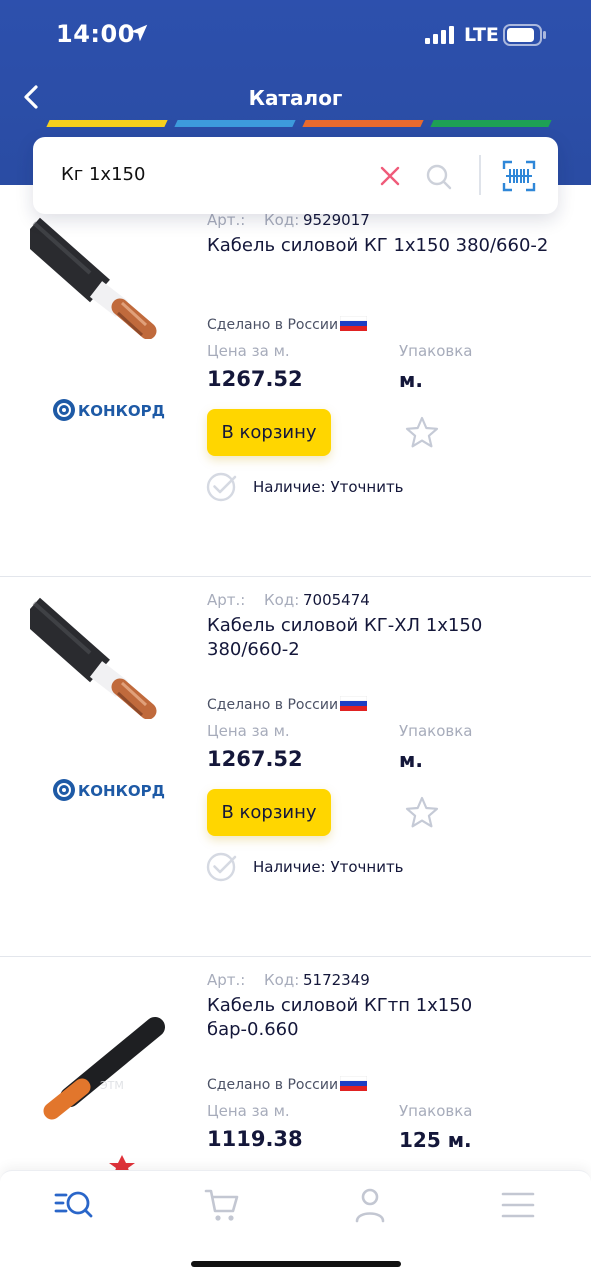 Image resolution: width=591 pixels, height=1280 pixels. What do you see at coordinates (103, 174) in the screenshot?
I see `search-input: Кг 1х150` at bounding box center [103, 174].